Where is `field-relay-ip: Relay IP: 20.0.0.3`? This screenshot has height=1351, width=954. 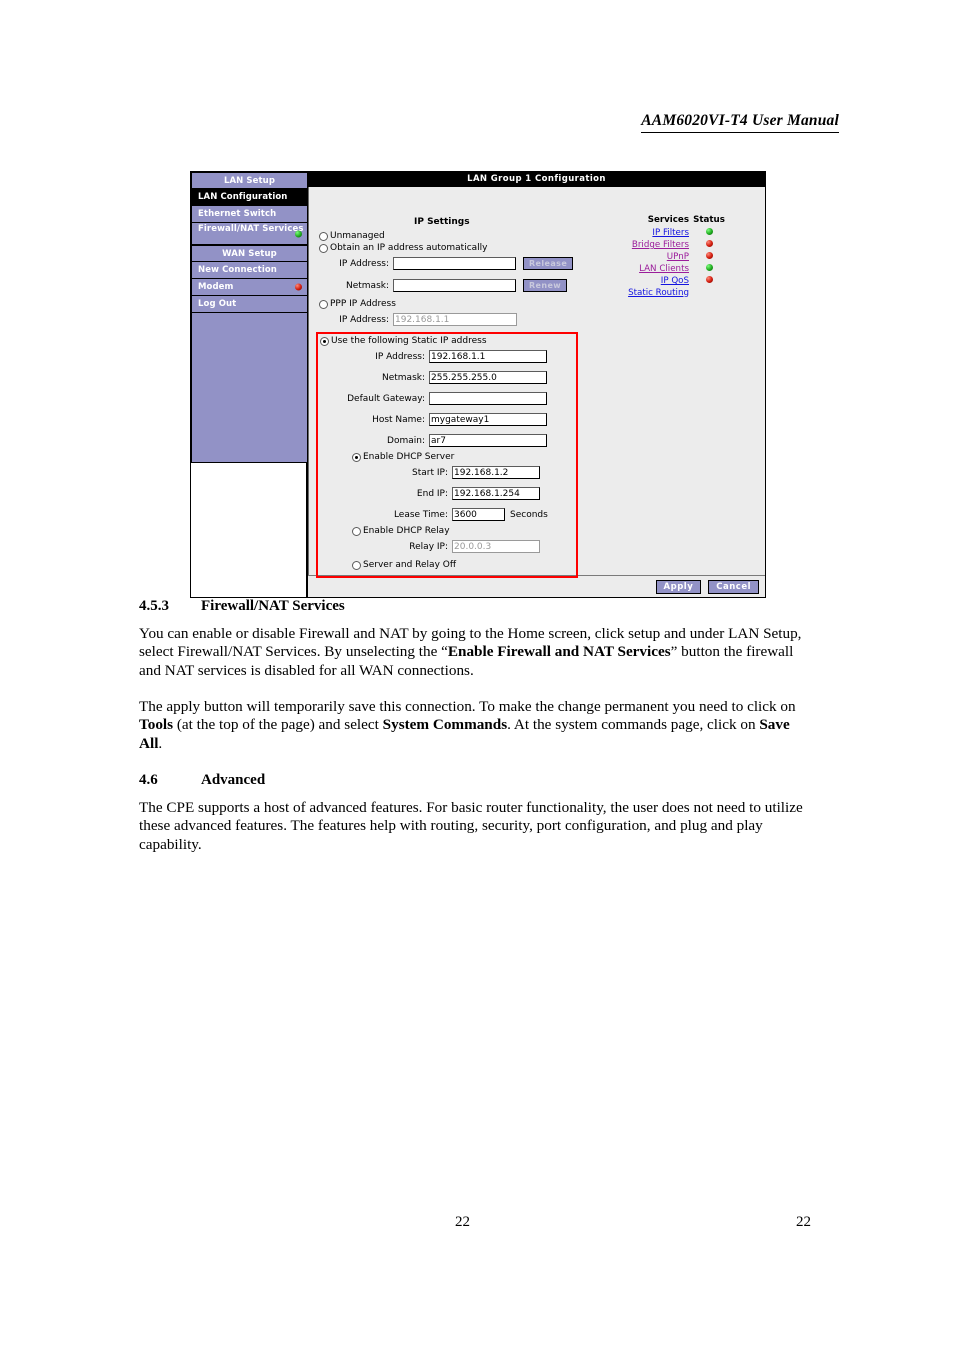 field-relay-ip: Relay IP: 20.0.0.3 is located at coordinates (427, 546).